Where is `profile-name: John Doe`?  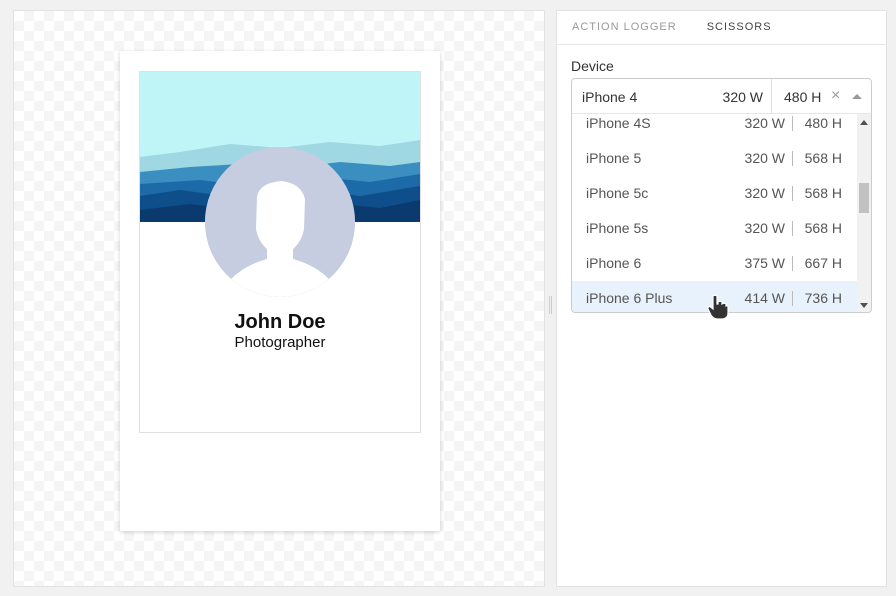 profile-name: John Doe is located at coordinates (280, 322).